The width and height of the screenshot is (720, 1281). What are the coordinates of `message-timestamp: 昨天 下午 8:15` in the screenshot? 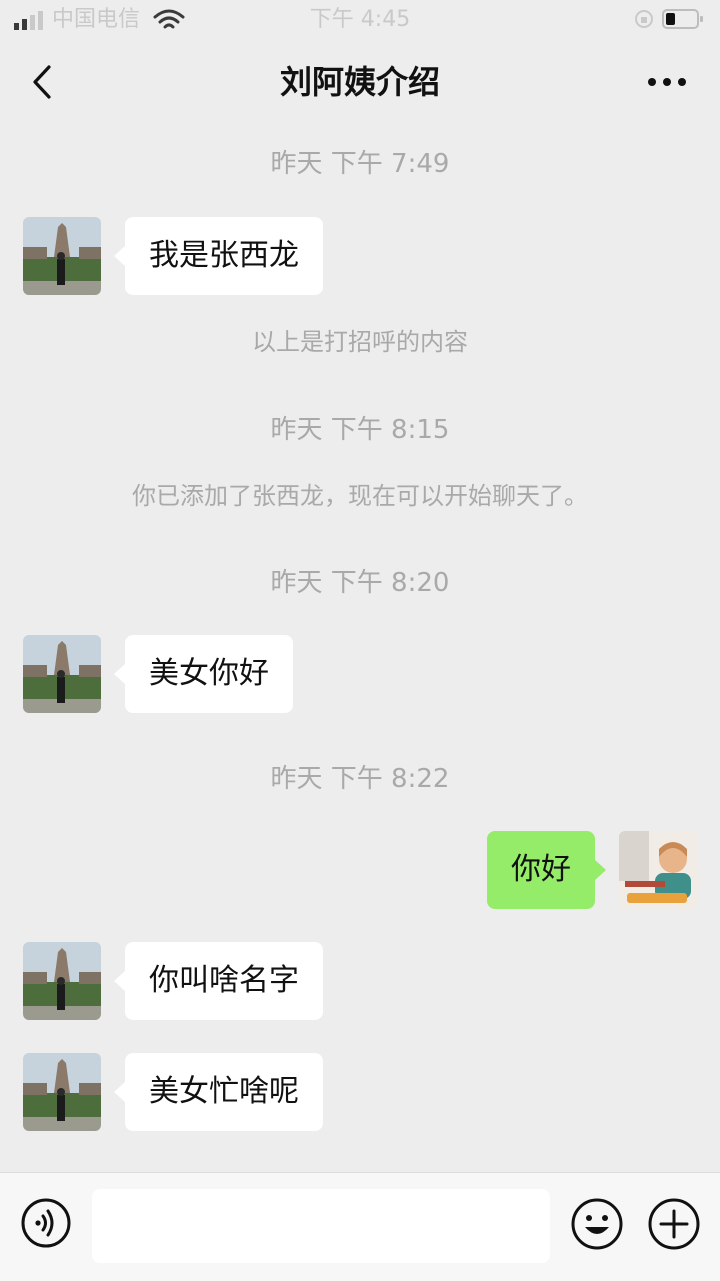 It's located at (360, 430).